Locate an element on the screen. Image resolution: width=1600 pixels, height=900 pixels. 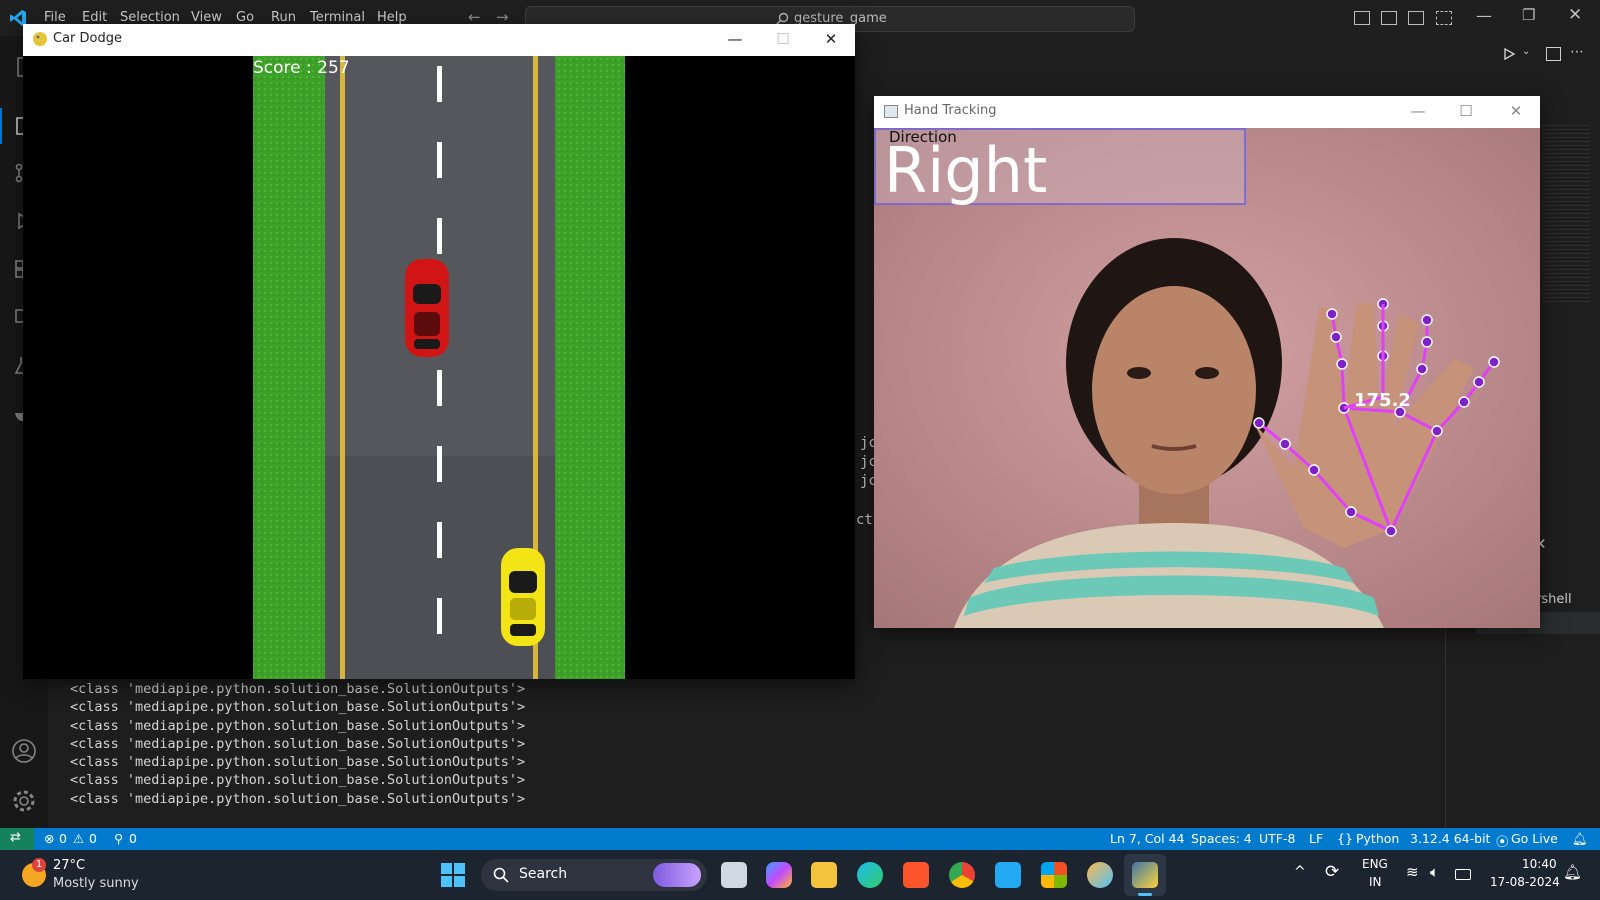
errors-icon: ⊗ is located at coordinates (49, 838).